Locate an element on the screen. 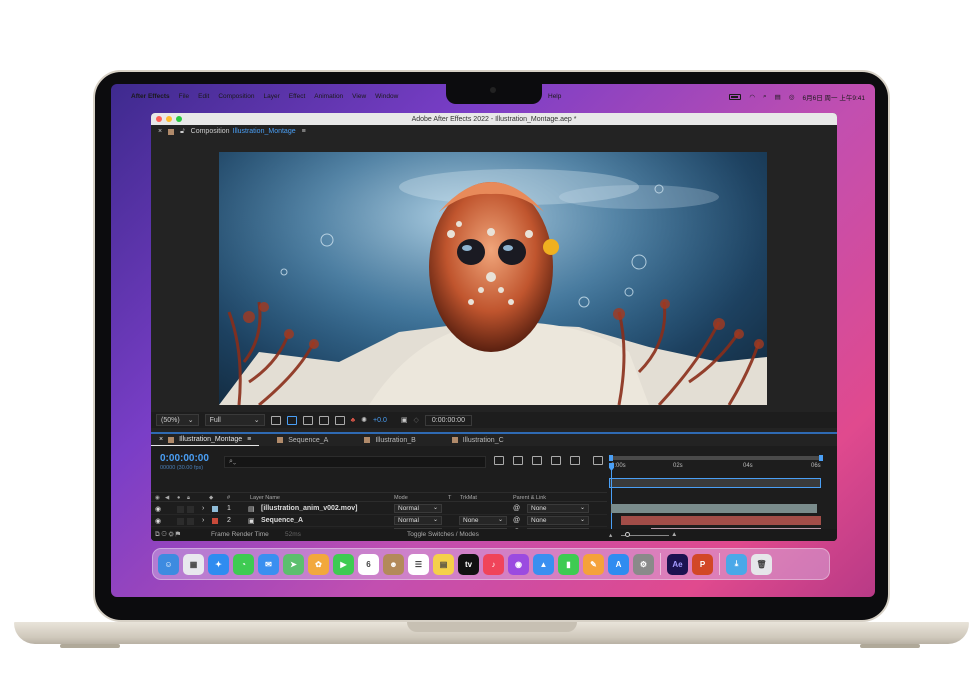  numbers-icon: ▮ is located at coordinates (568, 564).